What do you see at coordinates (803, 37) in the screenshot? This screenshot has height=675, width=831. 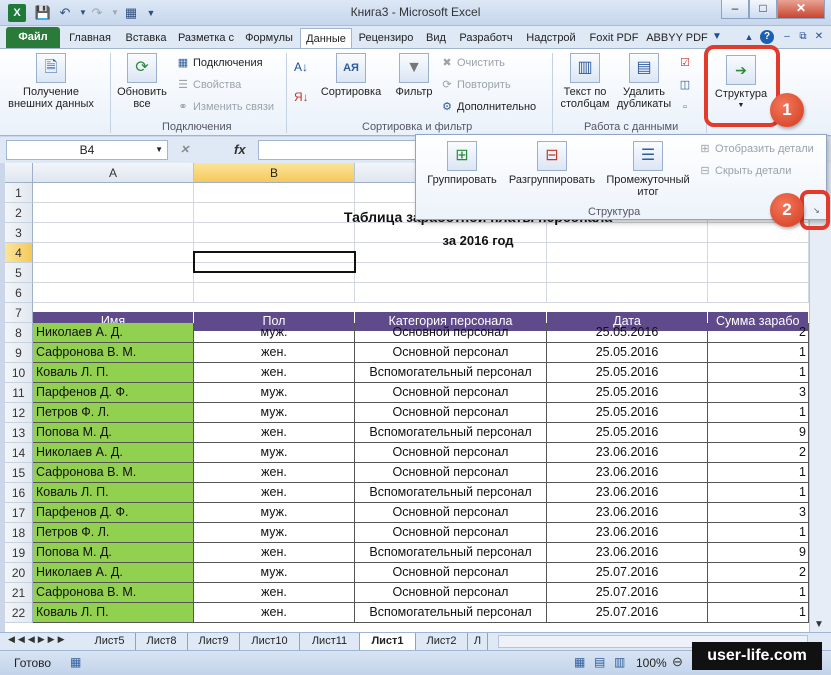 I see `workbook-restore-icon: ⧉` at bounding box center [803, 37].